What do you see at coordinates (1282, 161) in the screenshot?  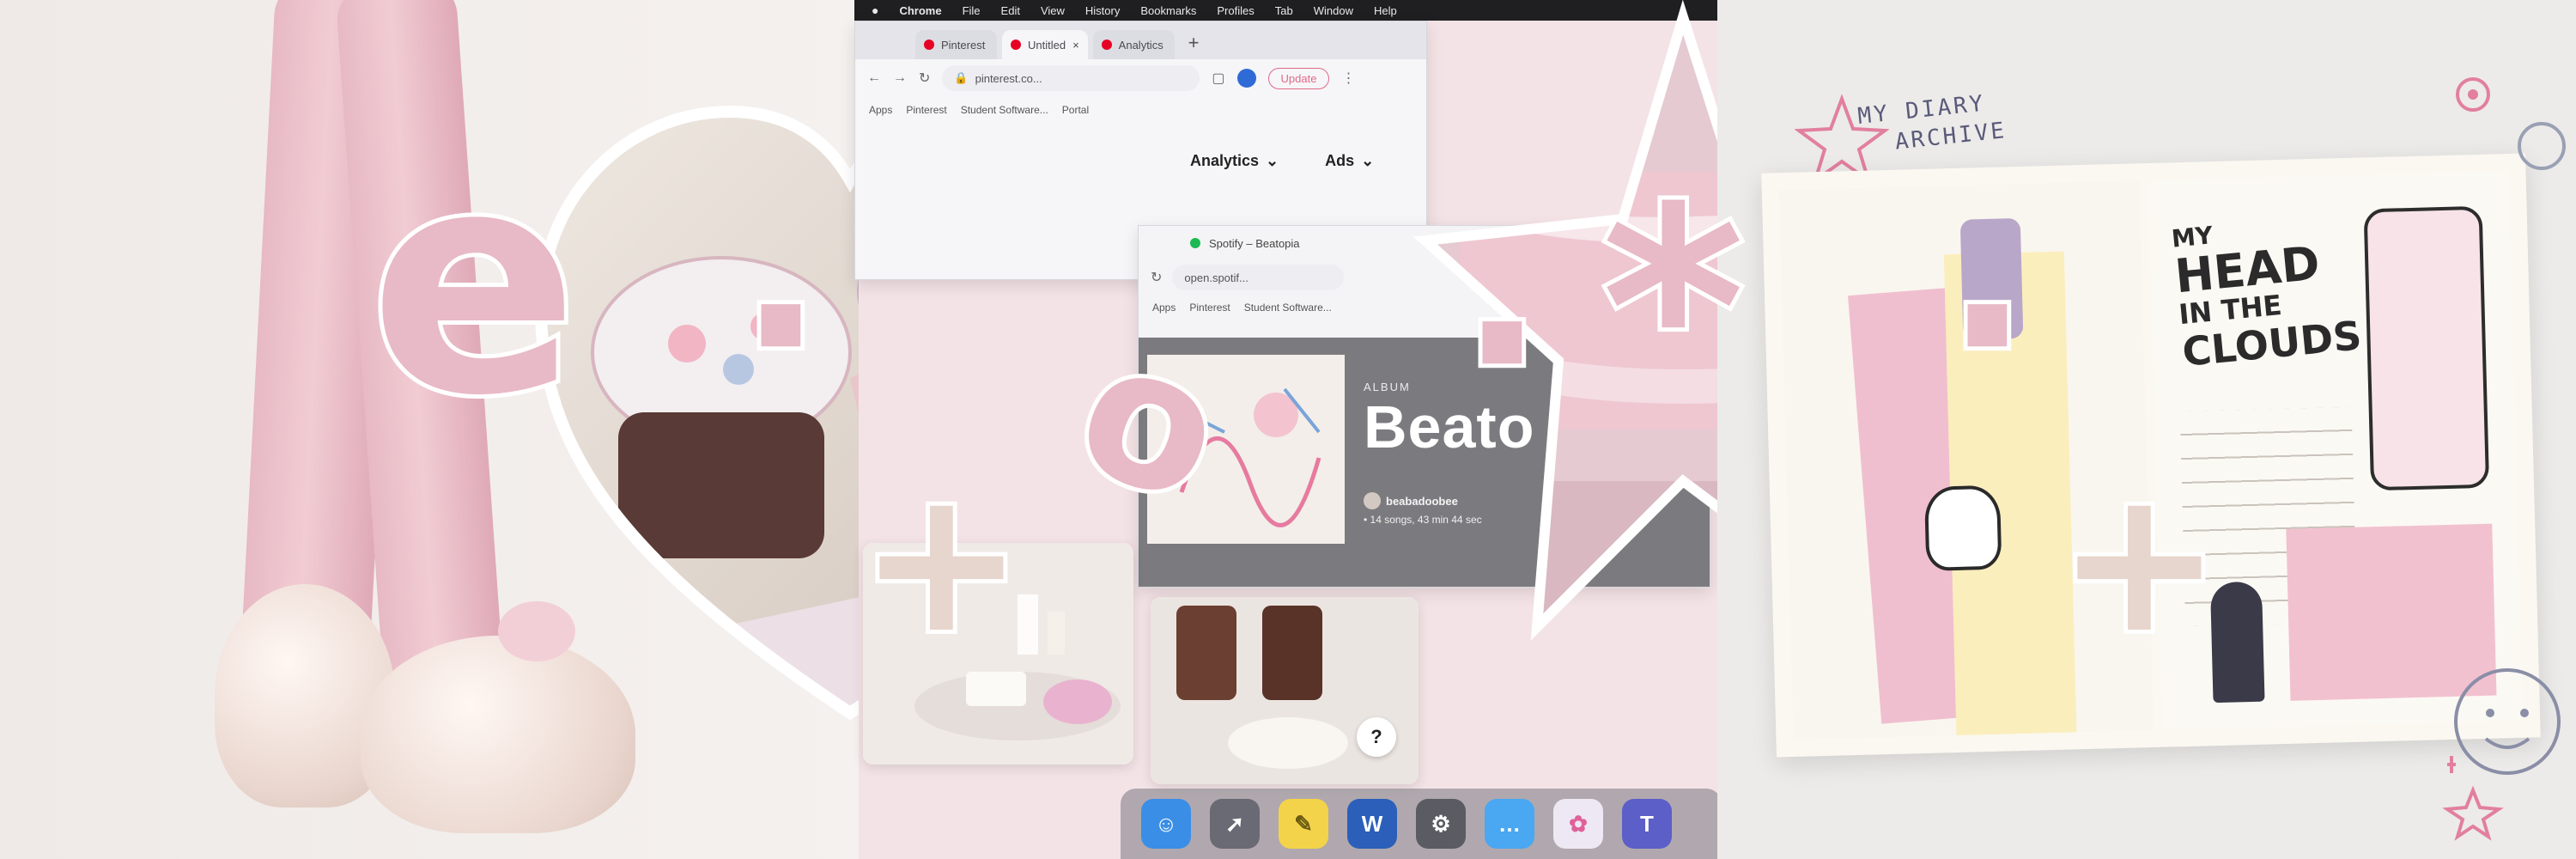 I see `pinterest-nav: Analytics ⌄ Ads ⌄` at bounding box center [1282, 161].